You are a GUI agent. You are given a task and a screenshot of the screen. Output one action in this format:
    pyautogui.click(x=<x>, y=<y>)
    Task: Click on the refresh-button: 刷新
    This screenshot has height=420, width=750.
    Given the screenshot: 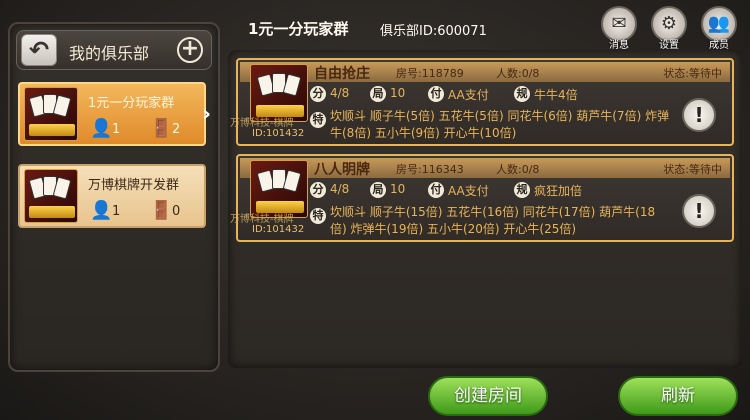 What is the action you would take?
    pyautogui.click(x=678, y=396)
    